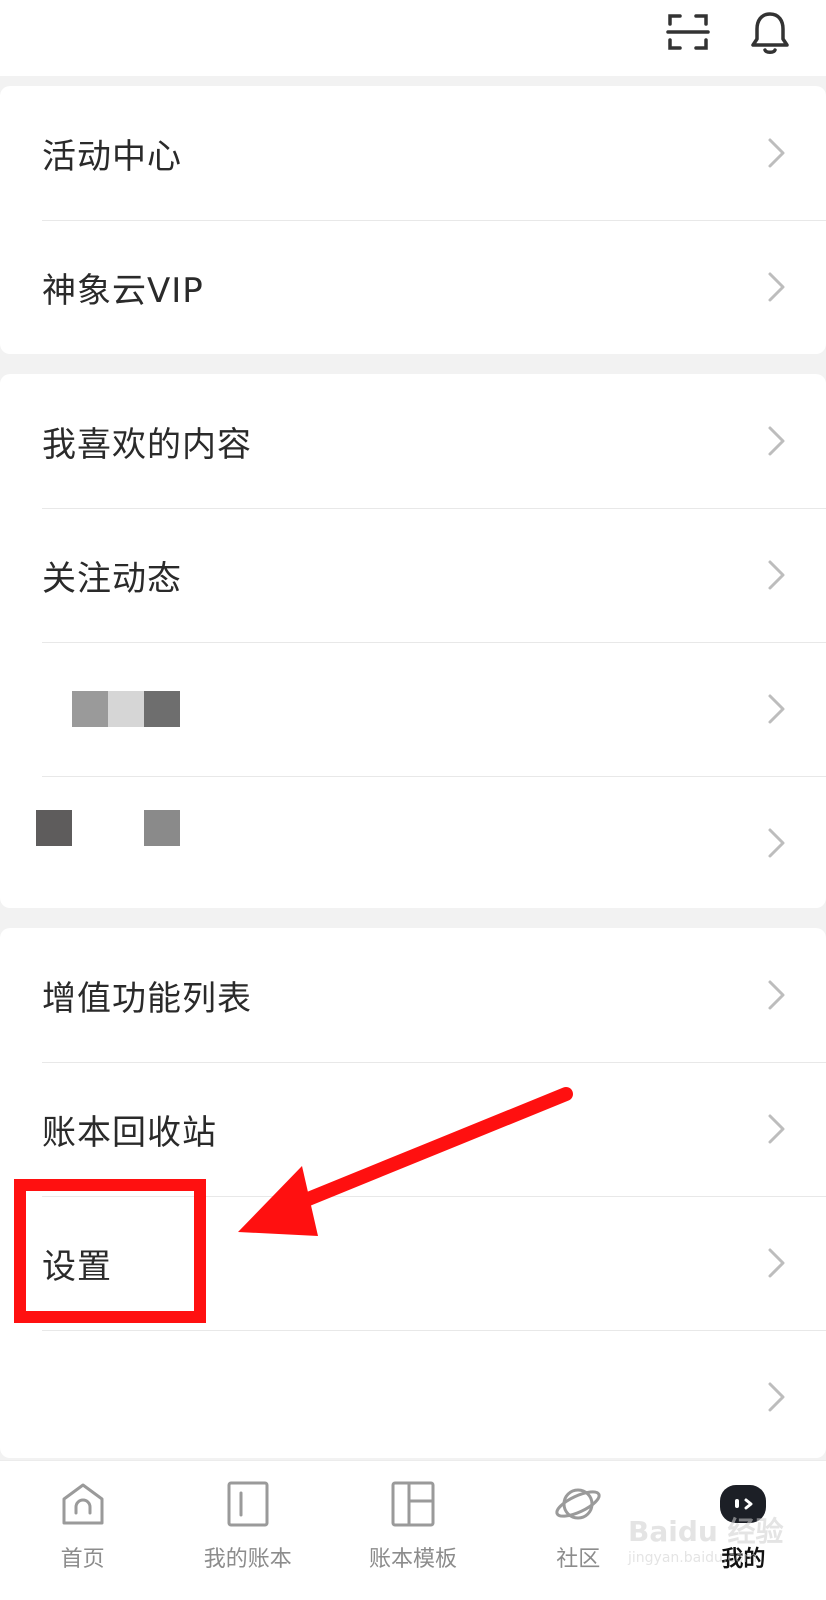  Describe the element at coordinates (248, 1504) in the screenshot. I see `book-icon` at that location.